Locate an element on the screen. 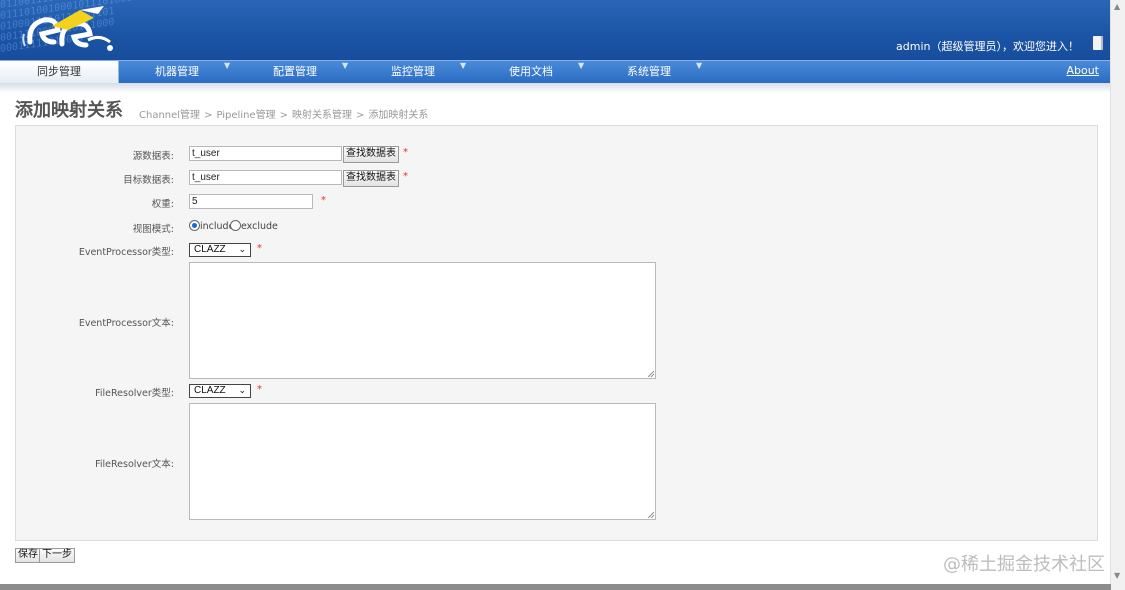  nav-item-docs: 使用文档 is located at coordinates (531, 72).